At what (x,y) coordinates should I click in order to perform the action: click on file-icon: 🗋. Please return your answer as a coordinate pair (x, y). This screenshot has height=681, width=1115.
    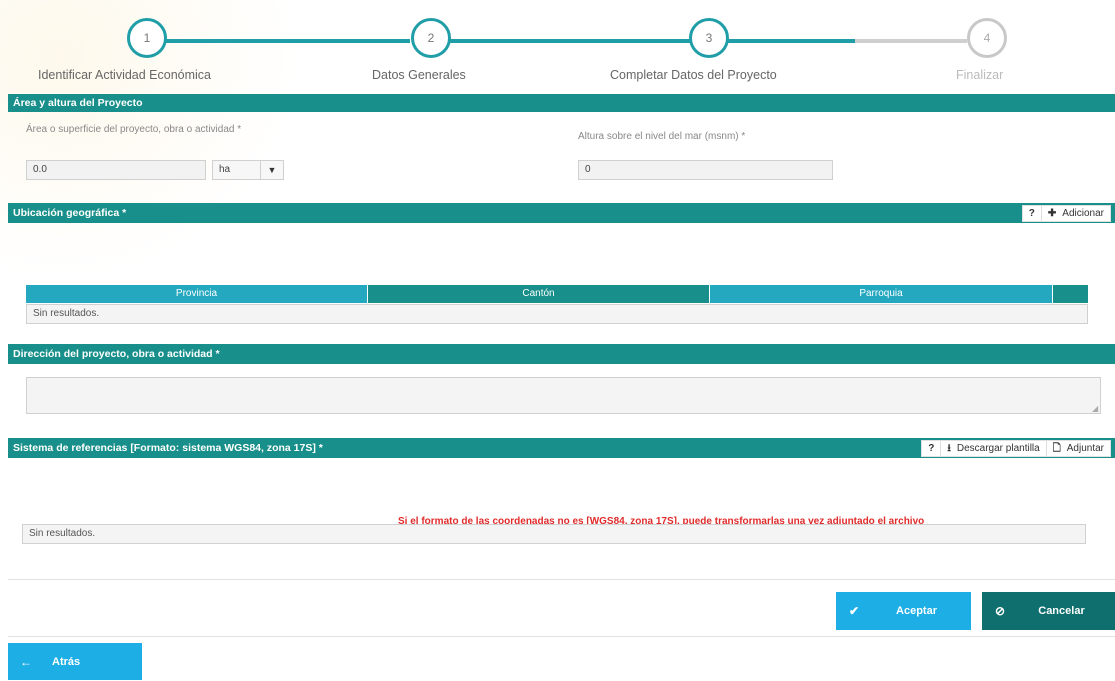
    Looking at the image, I should click on (1056, 448).